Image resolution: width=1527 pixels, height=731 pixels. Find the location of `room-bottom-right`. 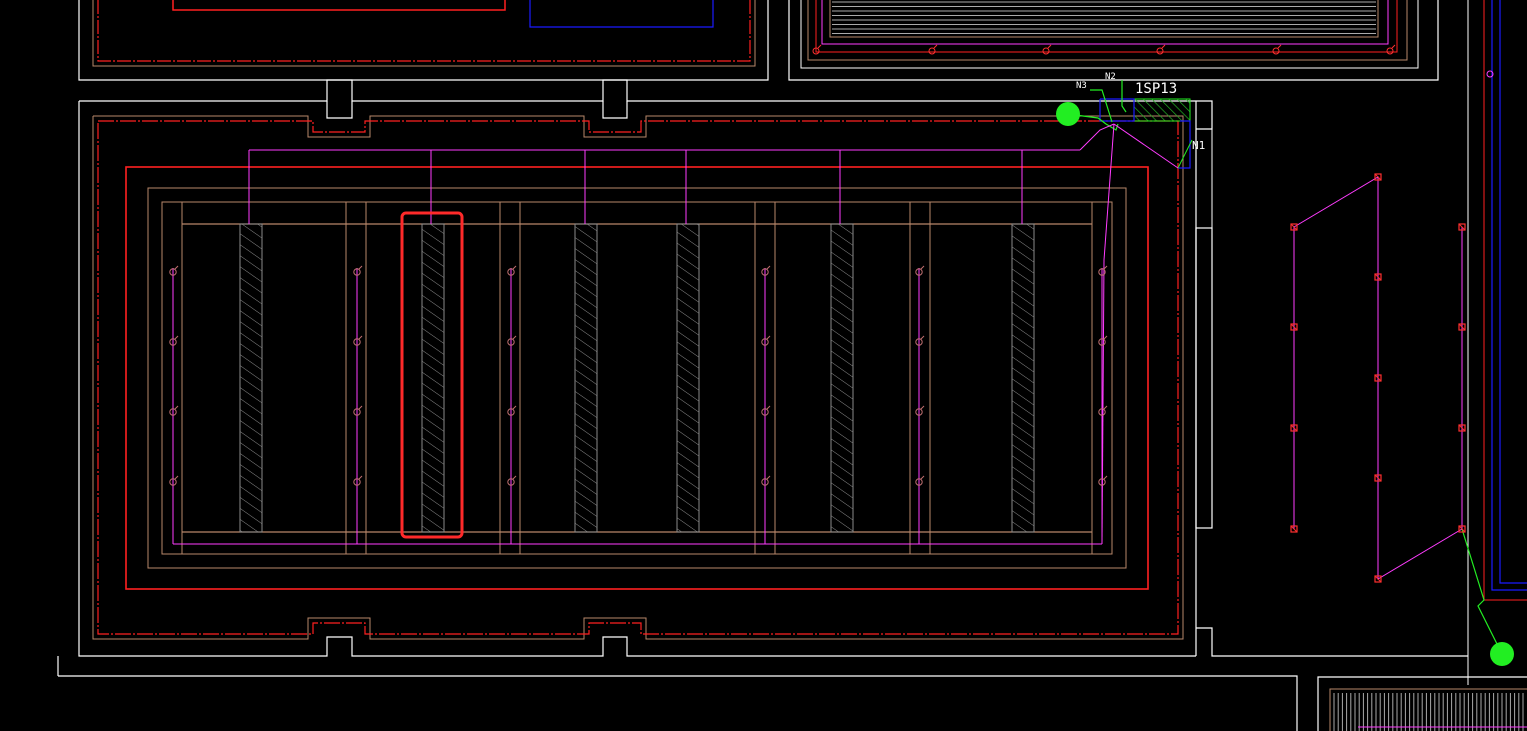

room-bottom-right is located at coordinates (1422, 703).